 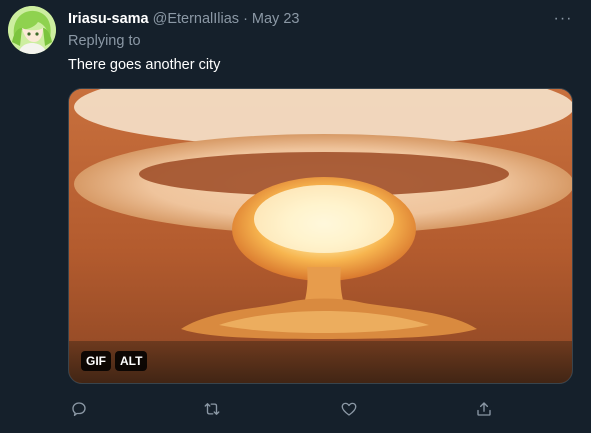 I want to click on share-button, so click(x=484, y=409).